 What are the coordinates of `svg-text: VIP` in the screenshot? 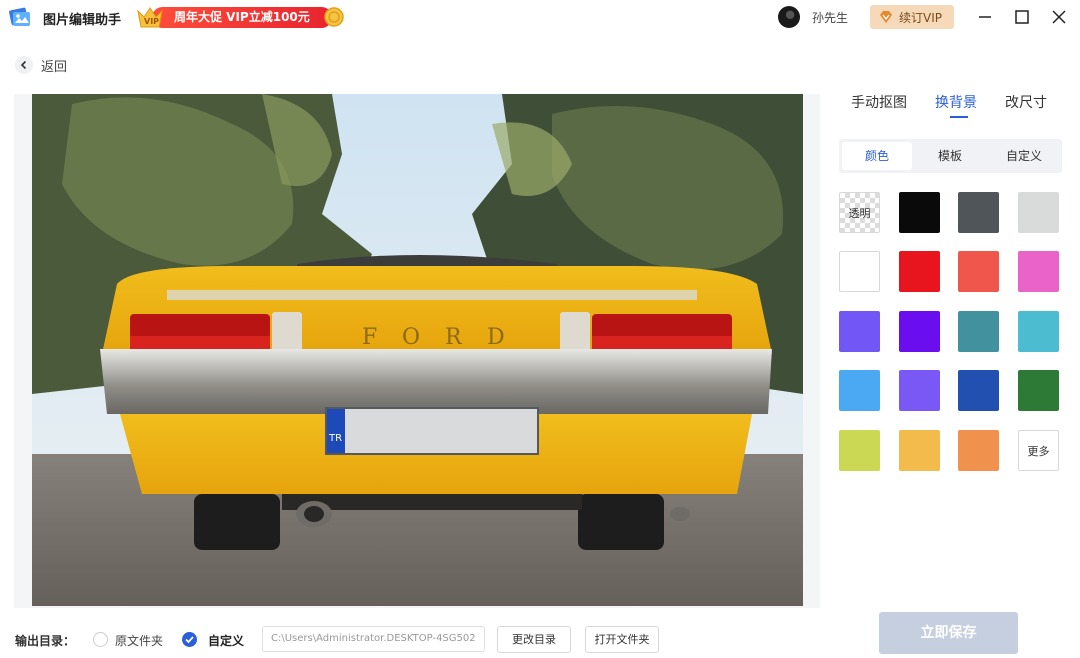 It's located at (151, 21).